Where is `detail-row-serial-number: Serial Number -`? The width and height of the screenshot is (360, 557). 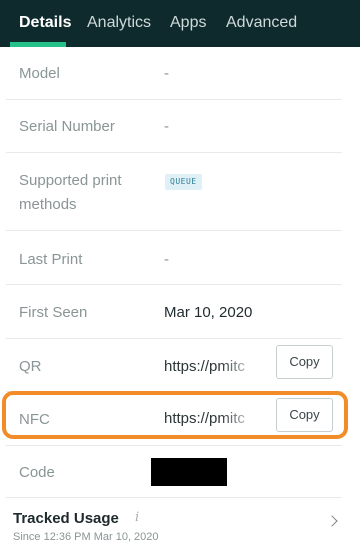
detail-row-serial-number: Serial Number - is located at coordinates (174, 126).